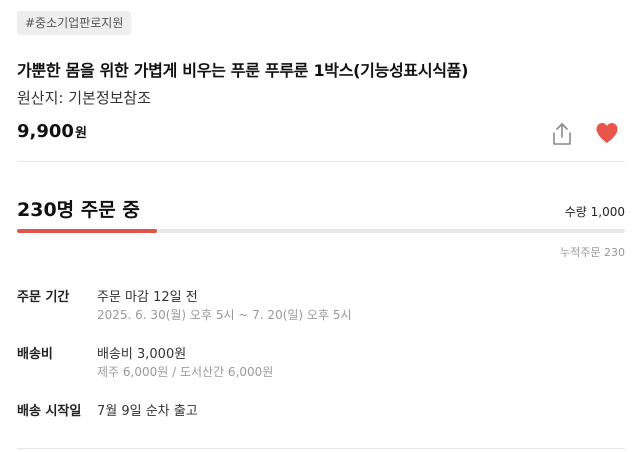  Describe the element at coordinates (147, 297) in the screenshot. I see `order-period-deadline: 주문 마감 12일 전` at that location.